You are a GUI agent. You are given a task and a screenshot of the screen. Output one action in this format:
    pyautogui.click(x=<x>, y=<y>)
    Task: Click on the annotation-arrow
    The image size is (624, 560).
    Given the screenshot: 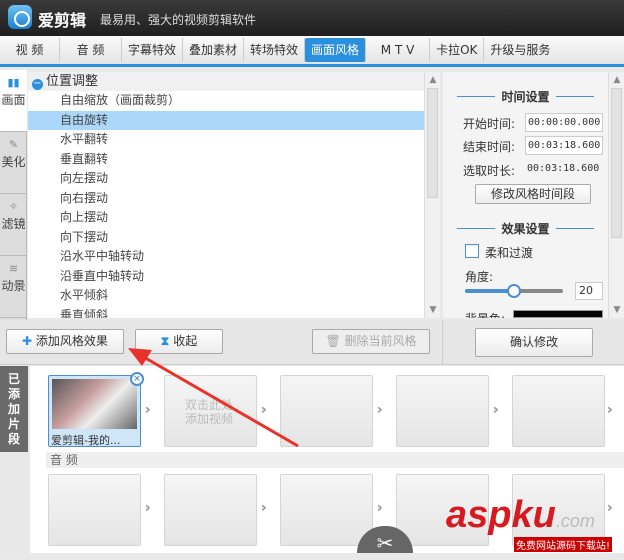 What is the action you would take?
    pyautogui.click(x=213, y=398)
    